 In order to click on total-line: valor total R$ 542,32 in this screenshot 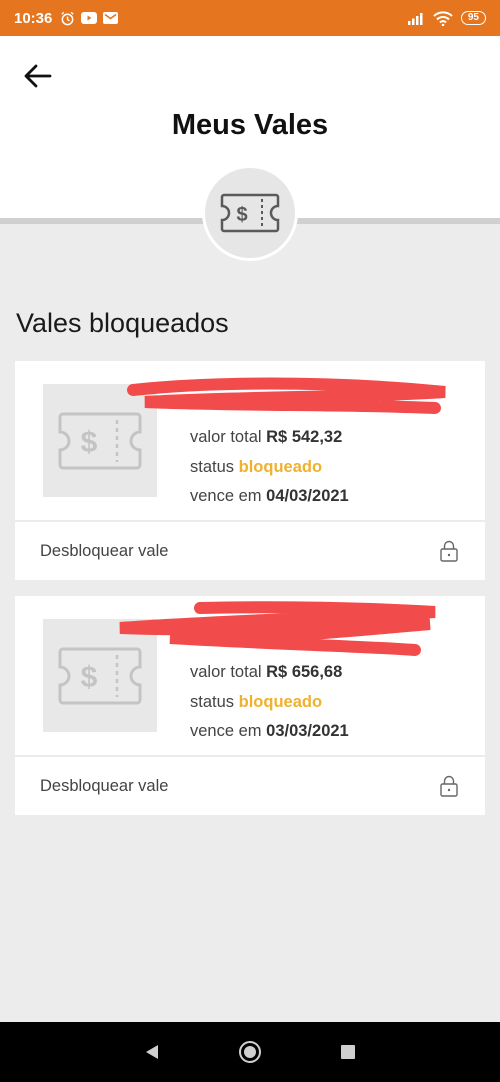, I will do `click(269, 438)`.